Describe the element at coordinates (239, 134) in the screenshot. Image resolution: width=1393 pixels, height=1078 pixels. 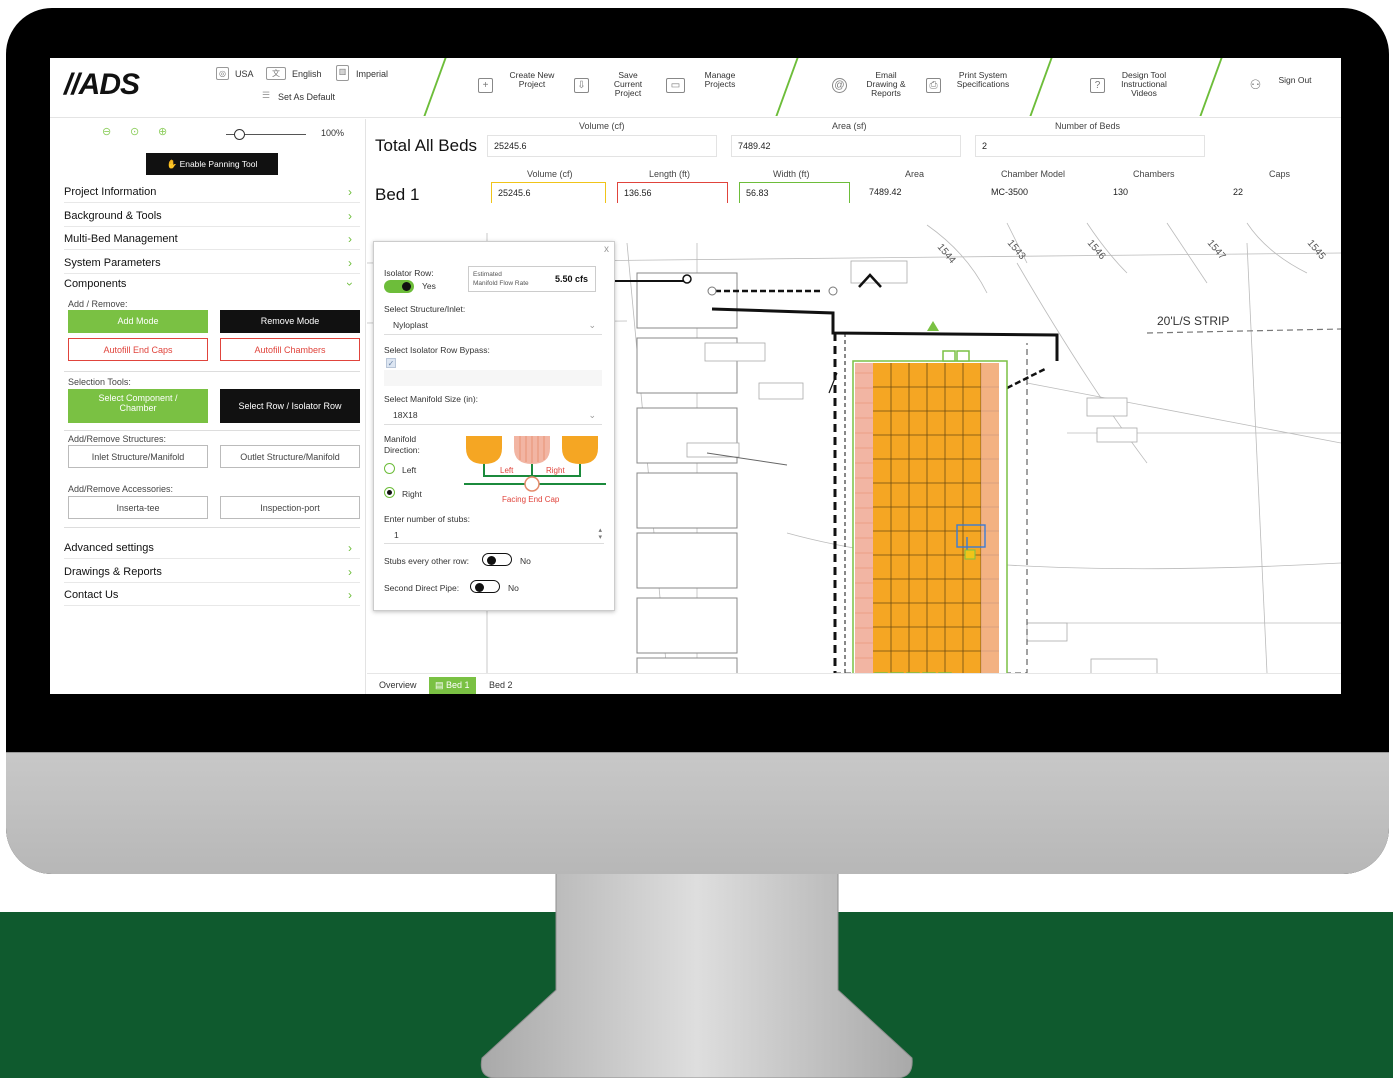
I see `zoom-slider-handle` at that location.